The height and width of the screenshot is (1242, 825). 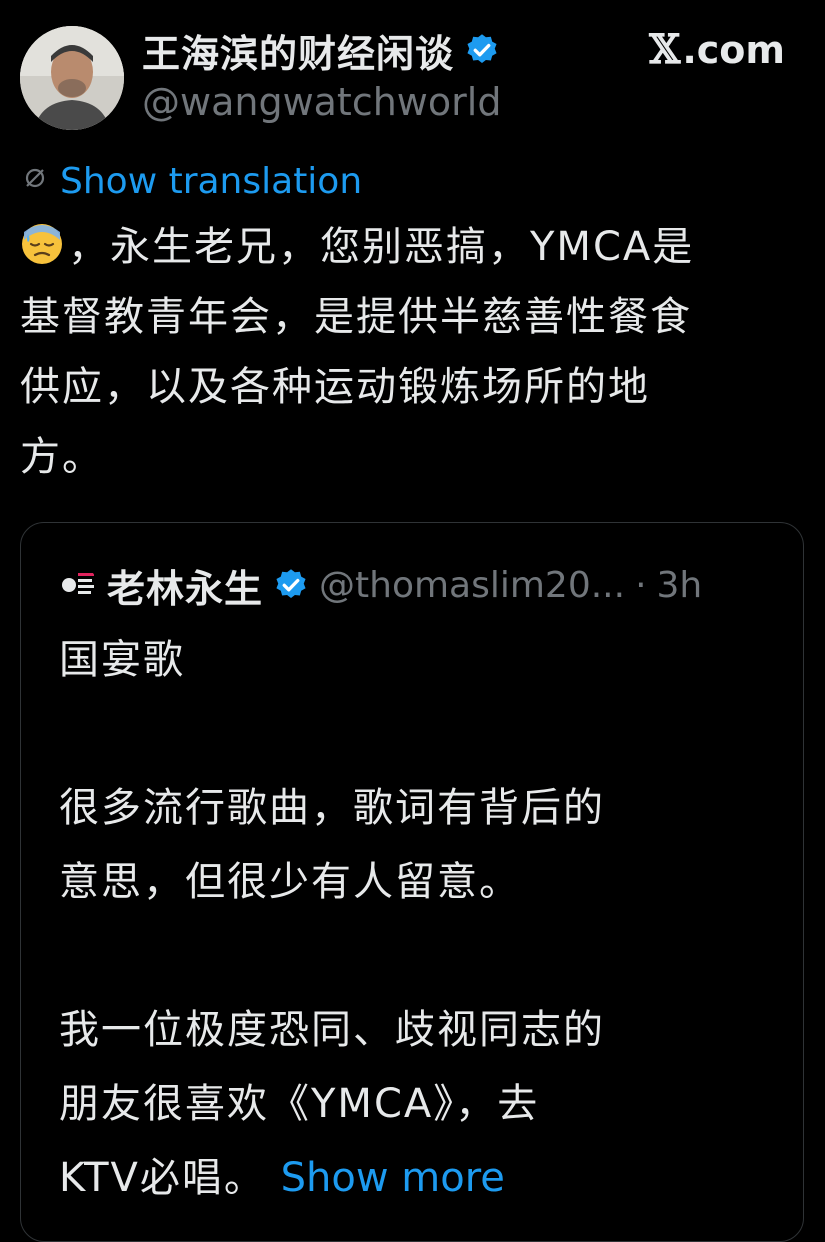 What do you see at coordinates (733, 49) in the screenshot?
I see `site-domain: .com` at bounding box center [733, 49].